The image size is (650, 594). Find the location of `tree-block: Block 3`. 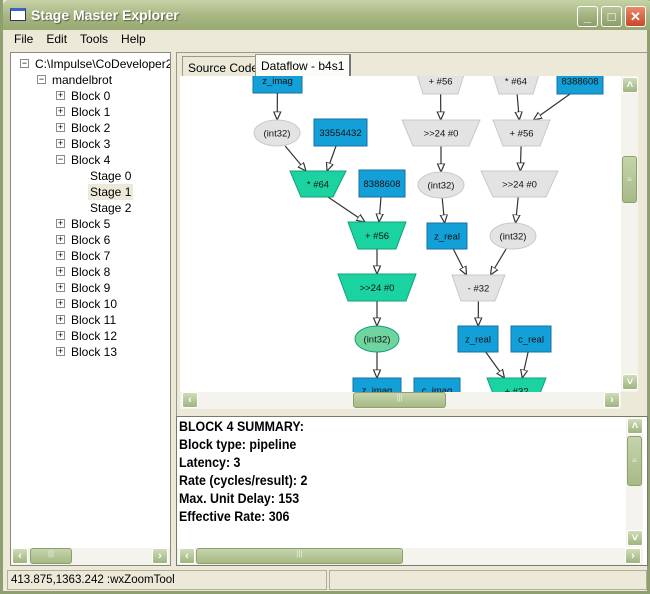

tree-block: Block 3 is located at coordinates (90, 144).